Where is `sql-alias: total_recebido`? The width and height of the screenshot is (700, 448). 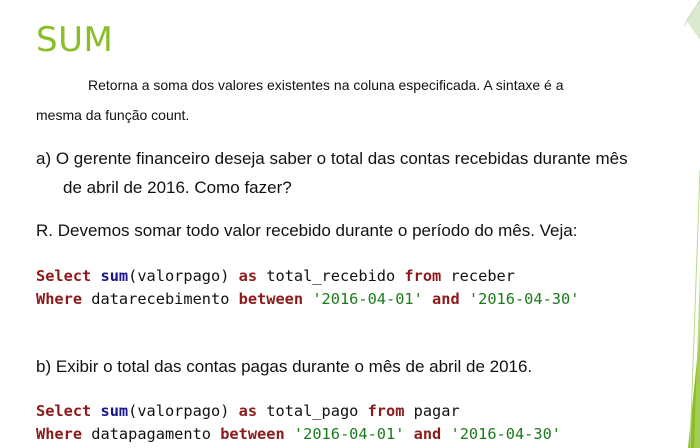
sql-alias: total_recebido is located at coordinates (331, 276).